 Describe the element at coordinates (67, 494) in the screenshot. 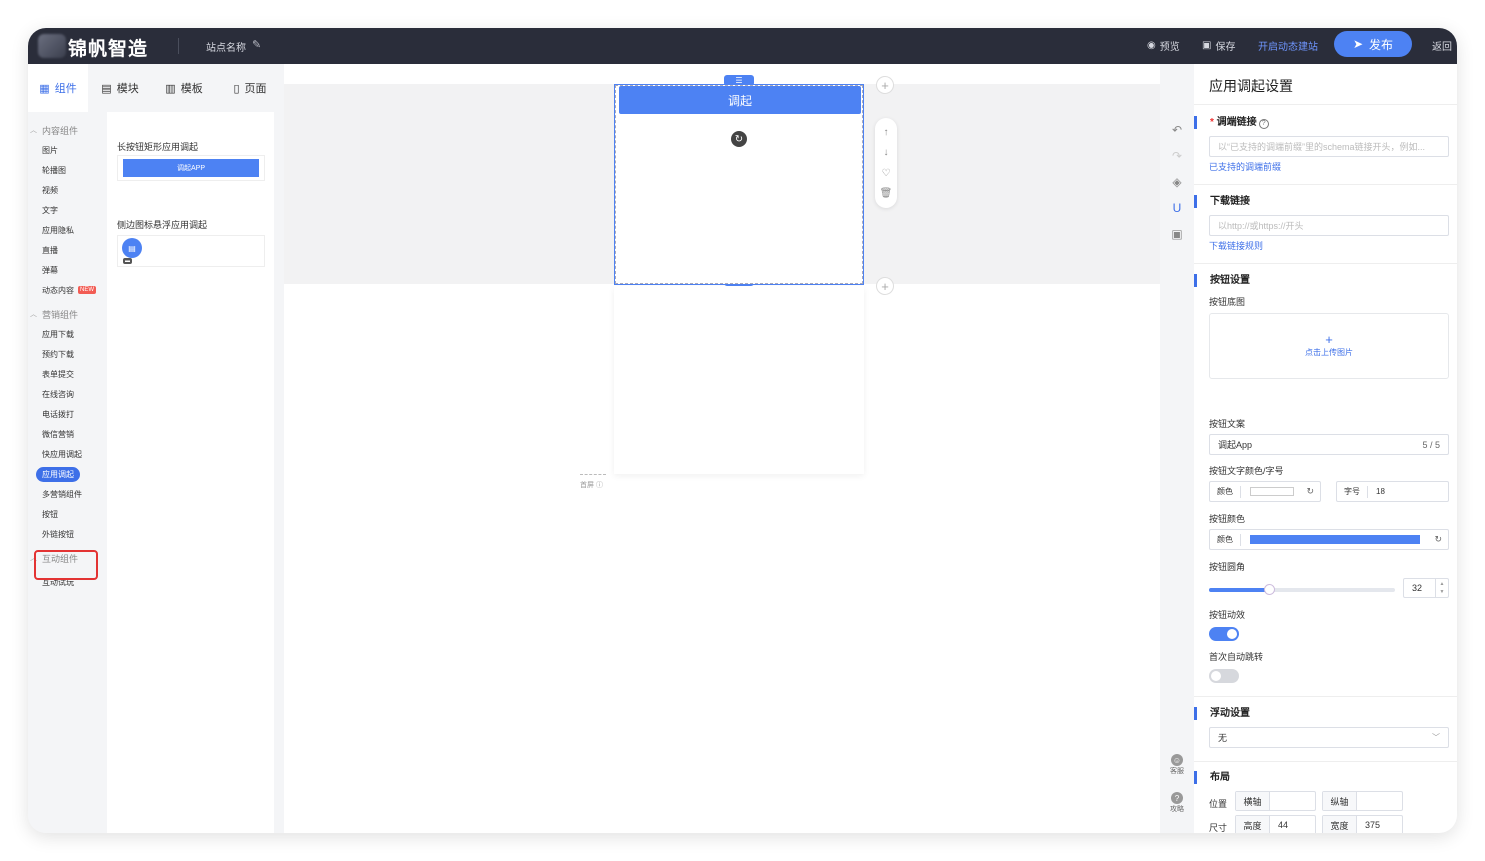

I see `category-item: 多营销组件` at that location.